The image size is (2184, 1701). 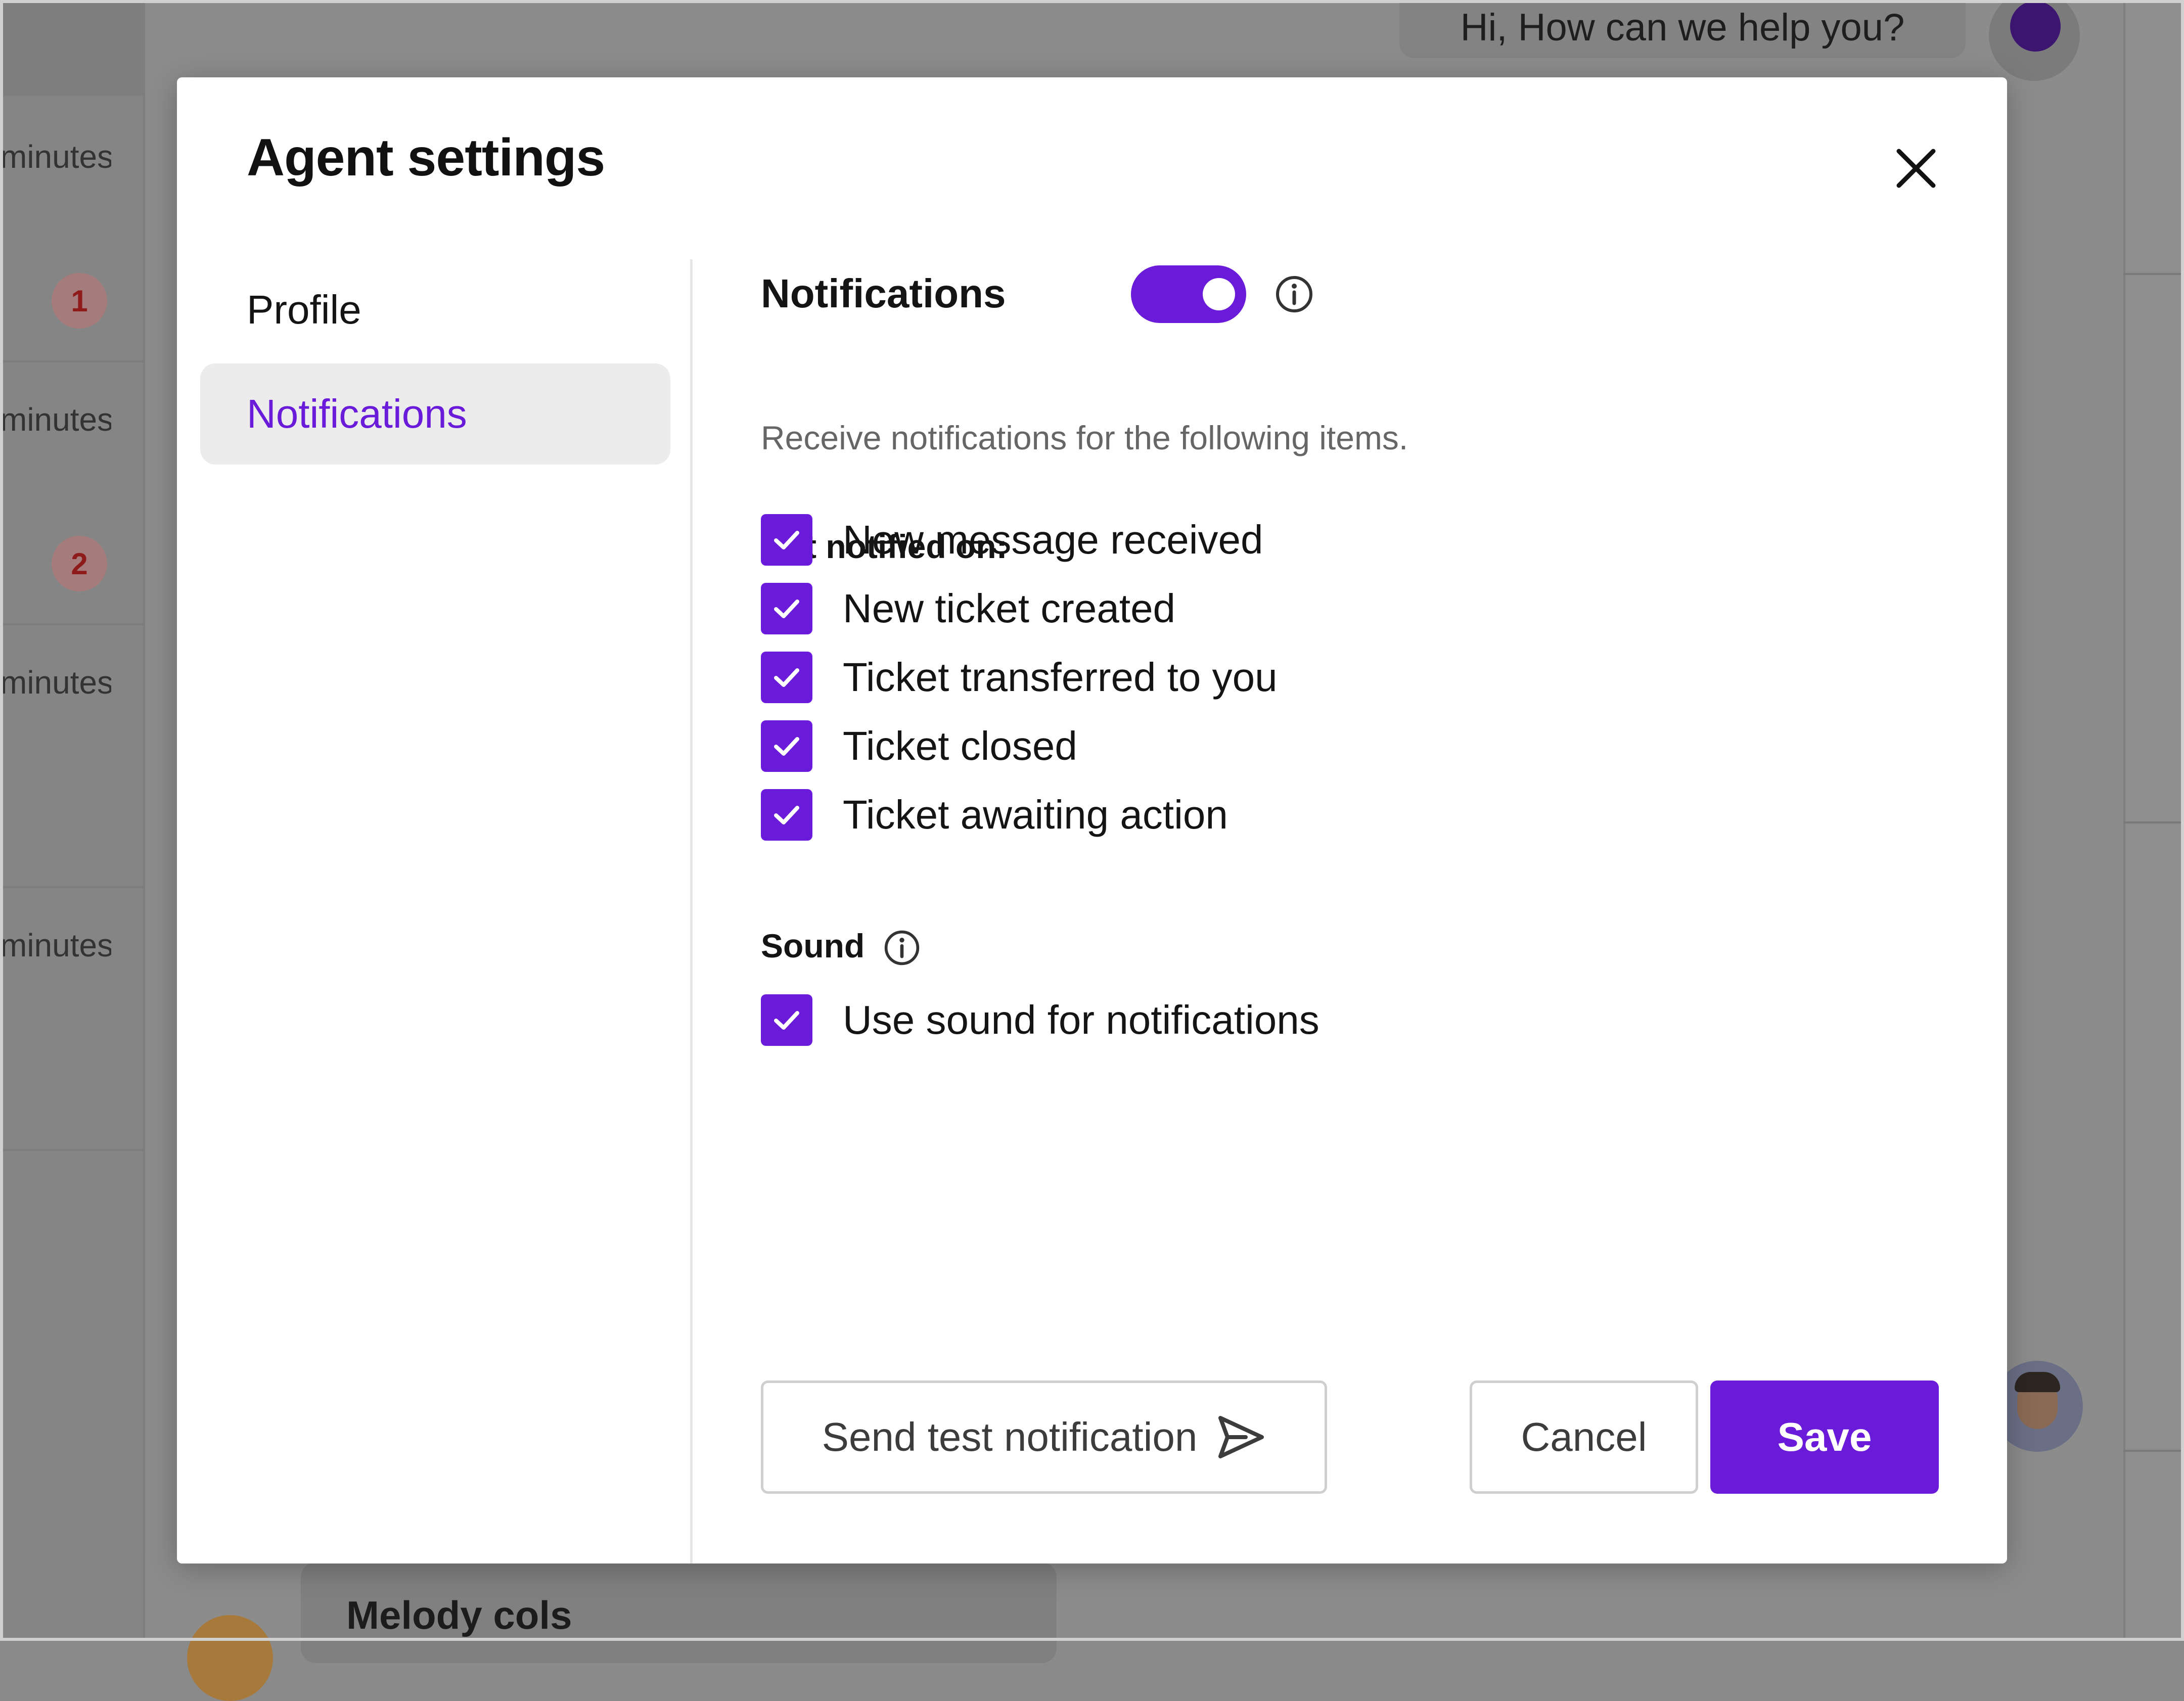 I want to click on checkbox-label: Ticket awaiting action, so click(x=1035, y=814).